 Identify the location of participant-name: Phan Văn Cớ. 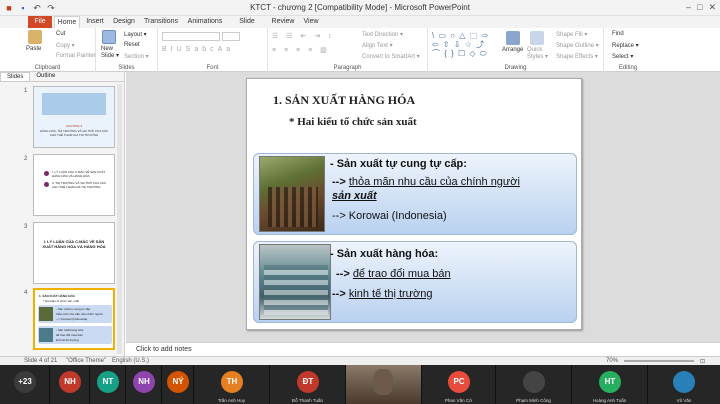
(458, 400).